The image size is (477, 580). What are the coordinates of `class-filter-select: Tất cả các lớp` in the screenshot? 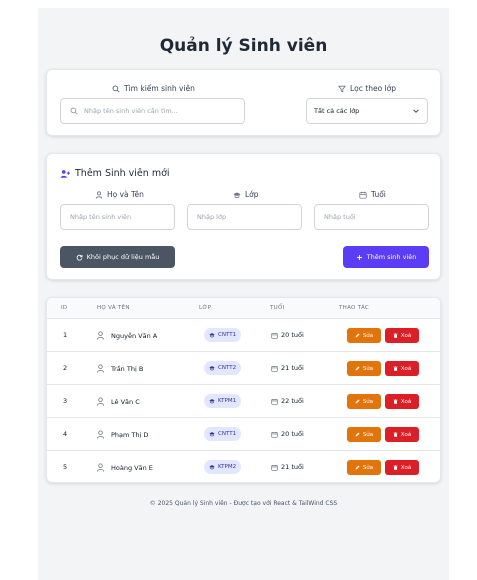 It's located at (367, 111).